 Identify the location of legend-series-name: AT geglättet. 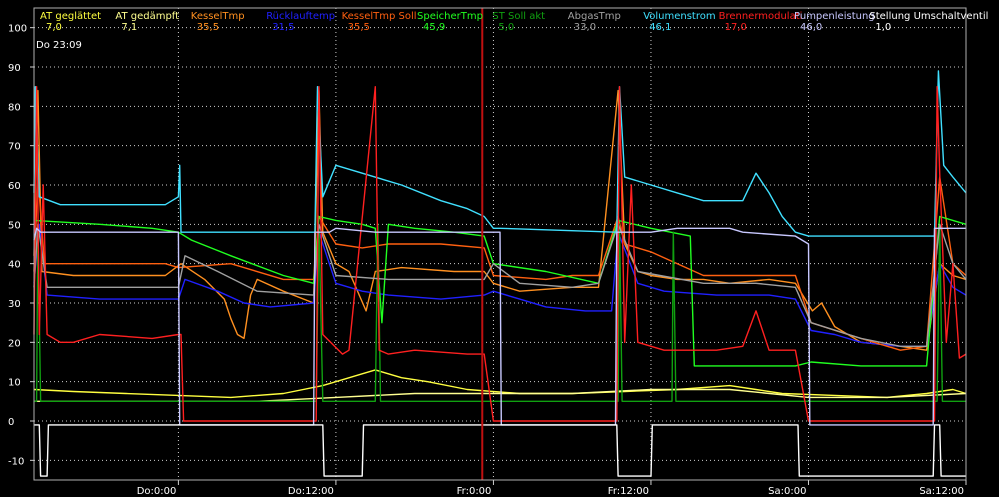
(70, 16).